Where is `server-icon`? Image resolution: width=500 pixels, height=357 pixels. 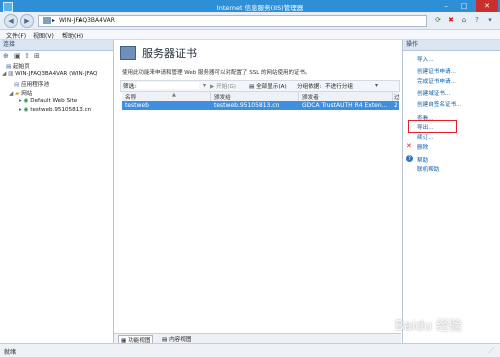
server-icon is located at coordinates (47, 20).